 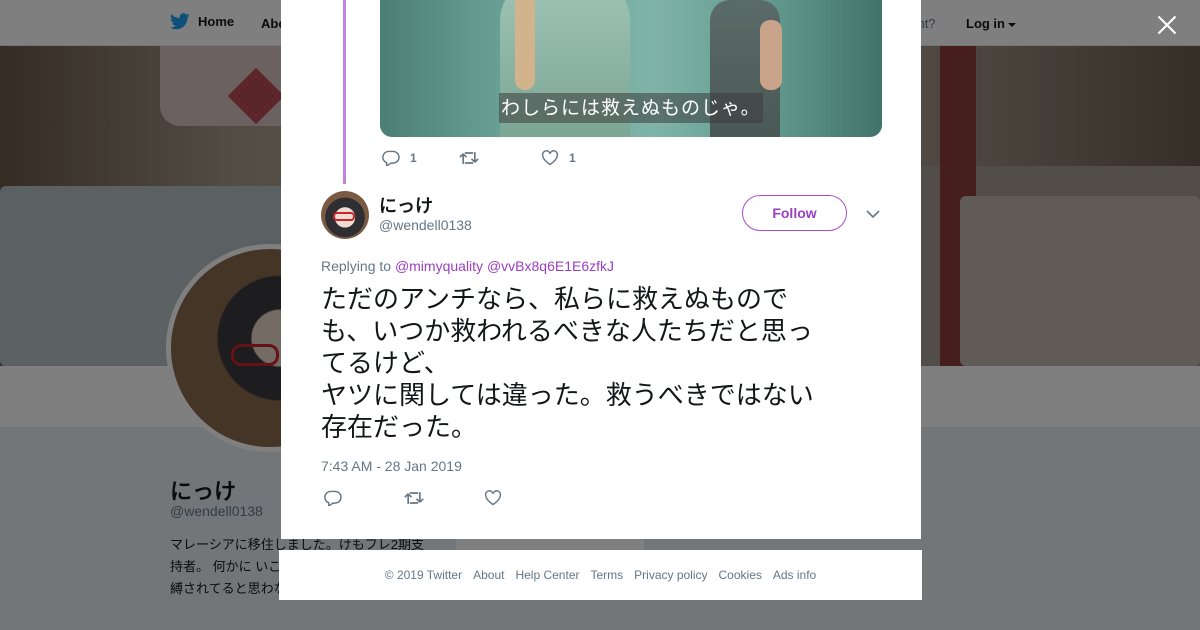 What do you see at coordinates (406, 205) in the screenshot?
I see `tweet-author-name: にっけ` at bounding box center [406, 205].